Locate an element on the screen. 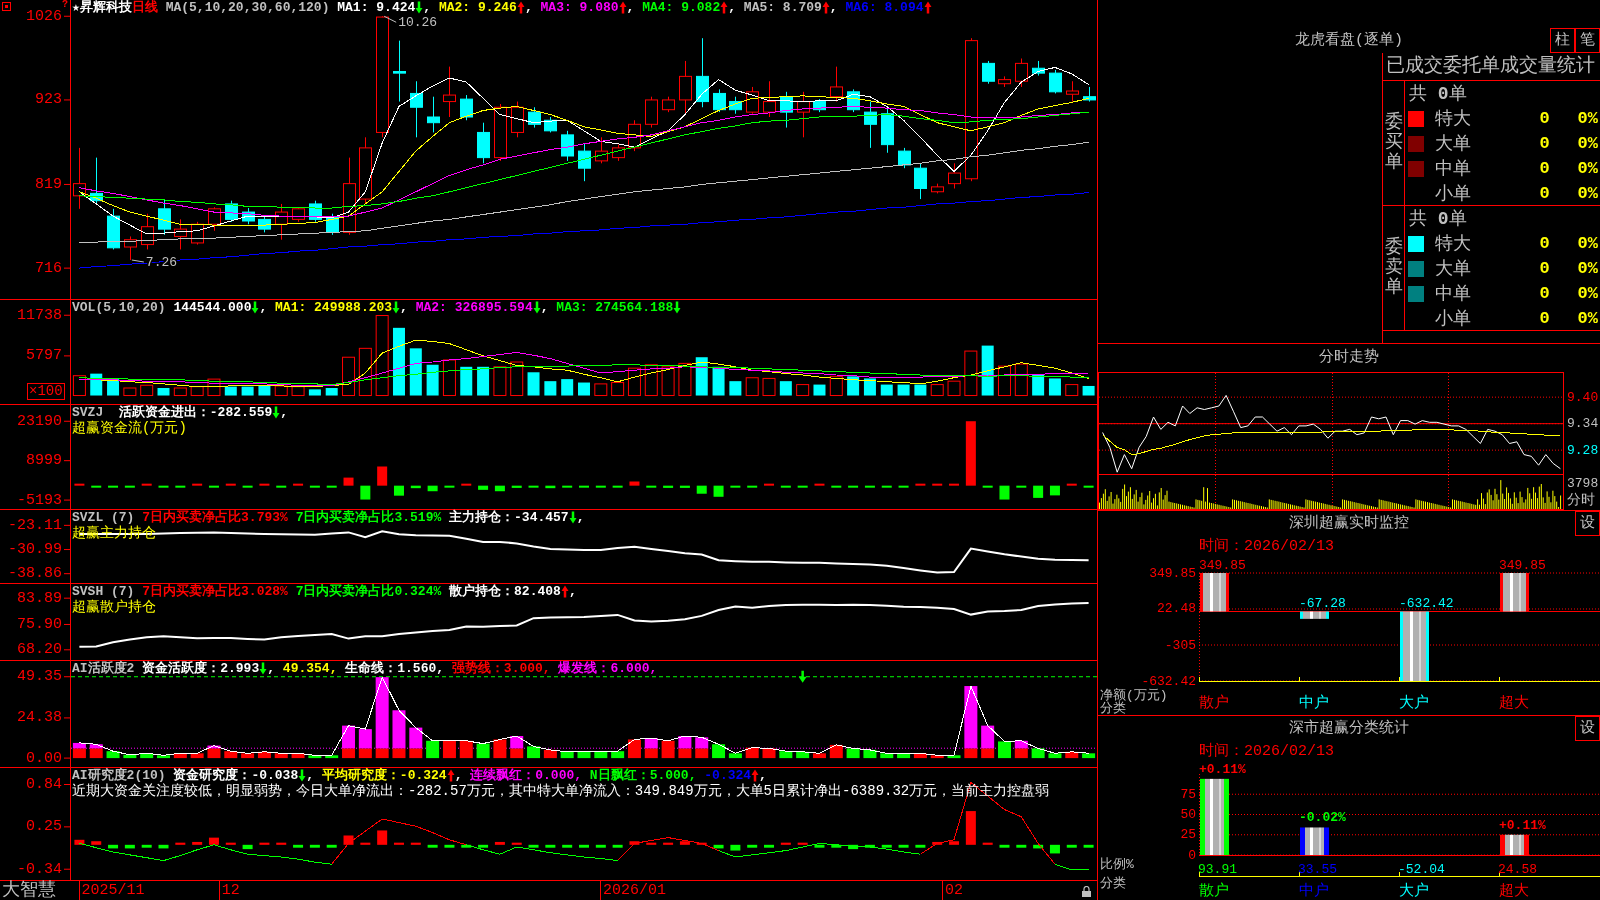 Image resolution: width=1600 pixels, height=900 pixels. date-label: 02 is located at coordinates (954, 890).